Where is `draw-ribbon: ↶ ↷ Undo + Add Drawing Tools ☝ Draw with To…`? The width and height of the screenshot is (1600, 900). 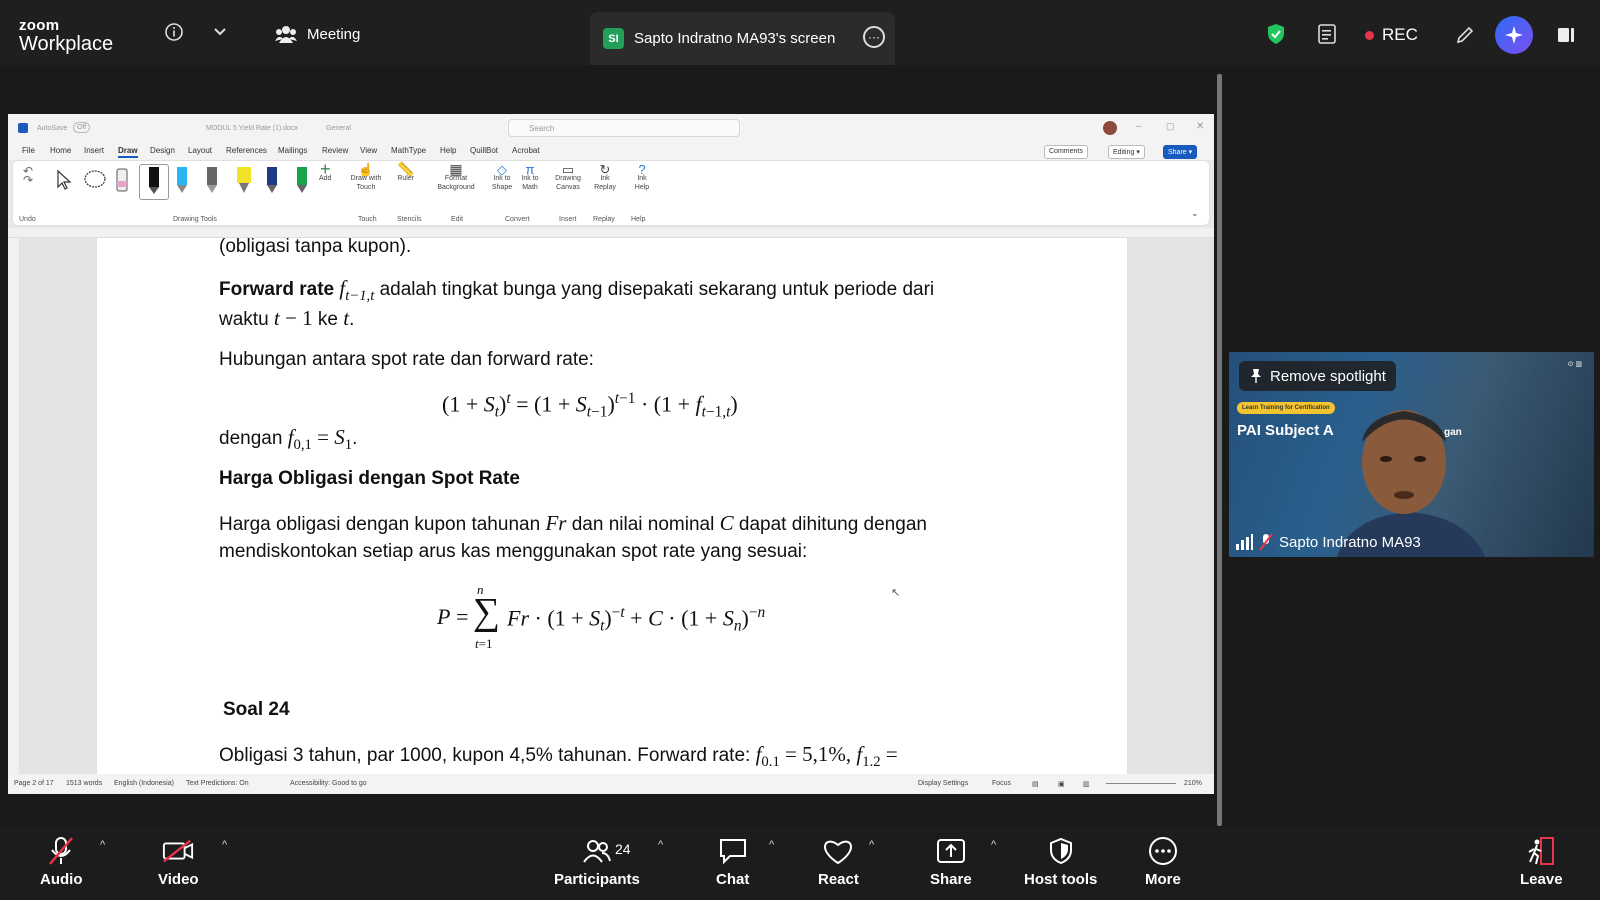
draw-ribbon: ↶ ↷ Undo + Add Drawing Tools ☝ Draw with To… is located at coordinates (611, 193).